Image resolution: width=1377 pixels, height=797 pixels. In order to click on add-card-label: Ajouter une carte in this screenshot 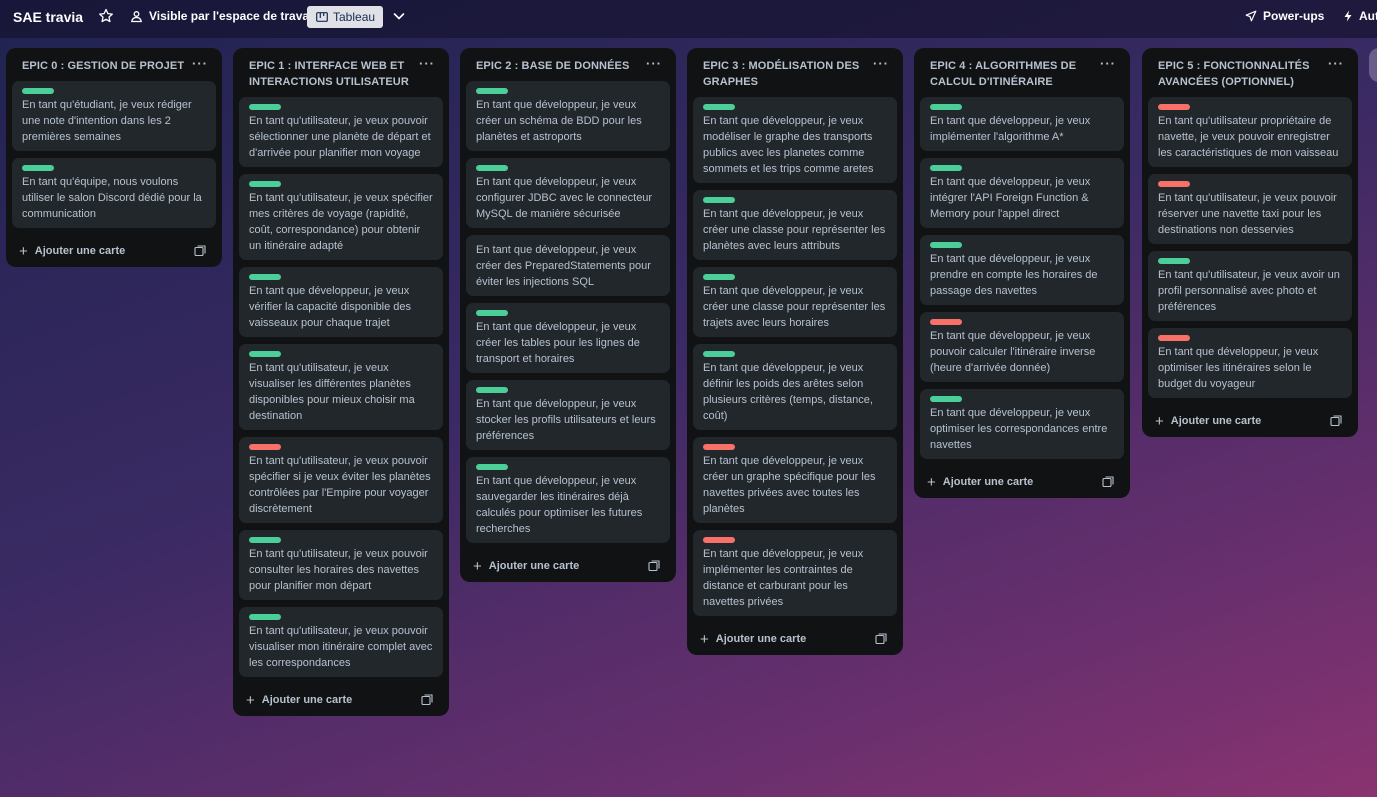, I will do `click(307, 700)`.